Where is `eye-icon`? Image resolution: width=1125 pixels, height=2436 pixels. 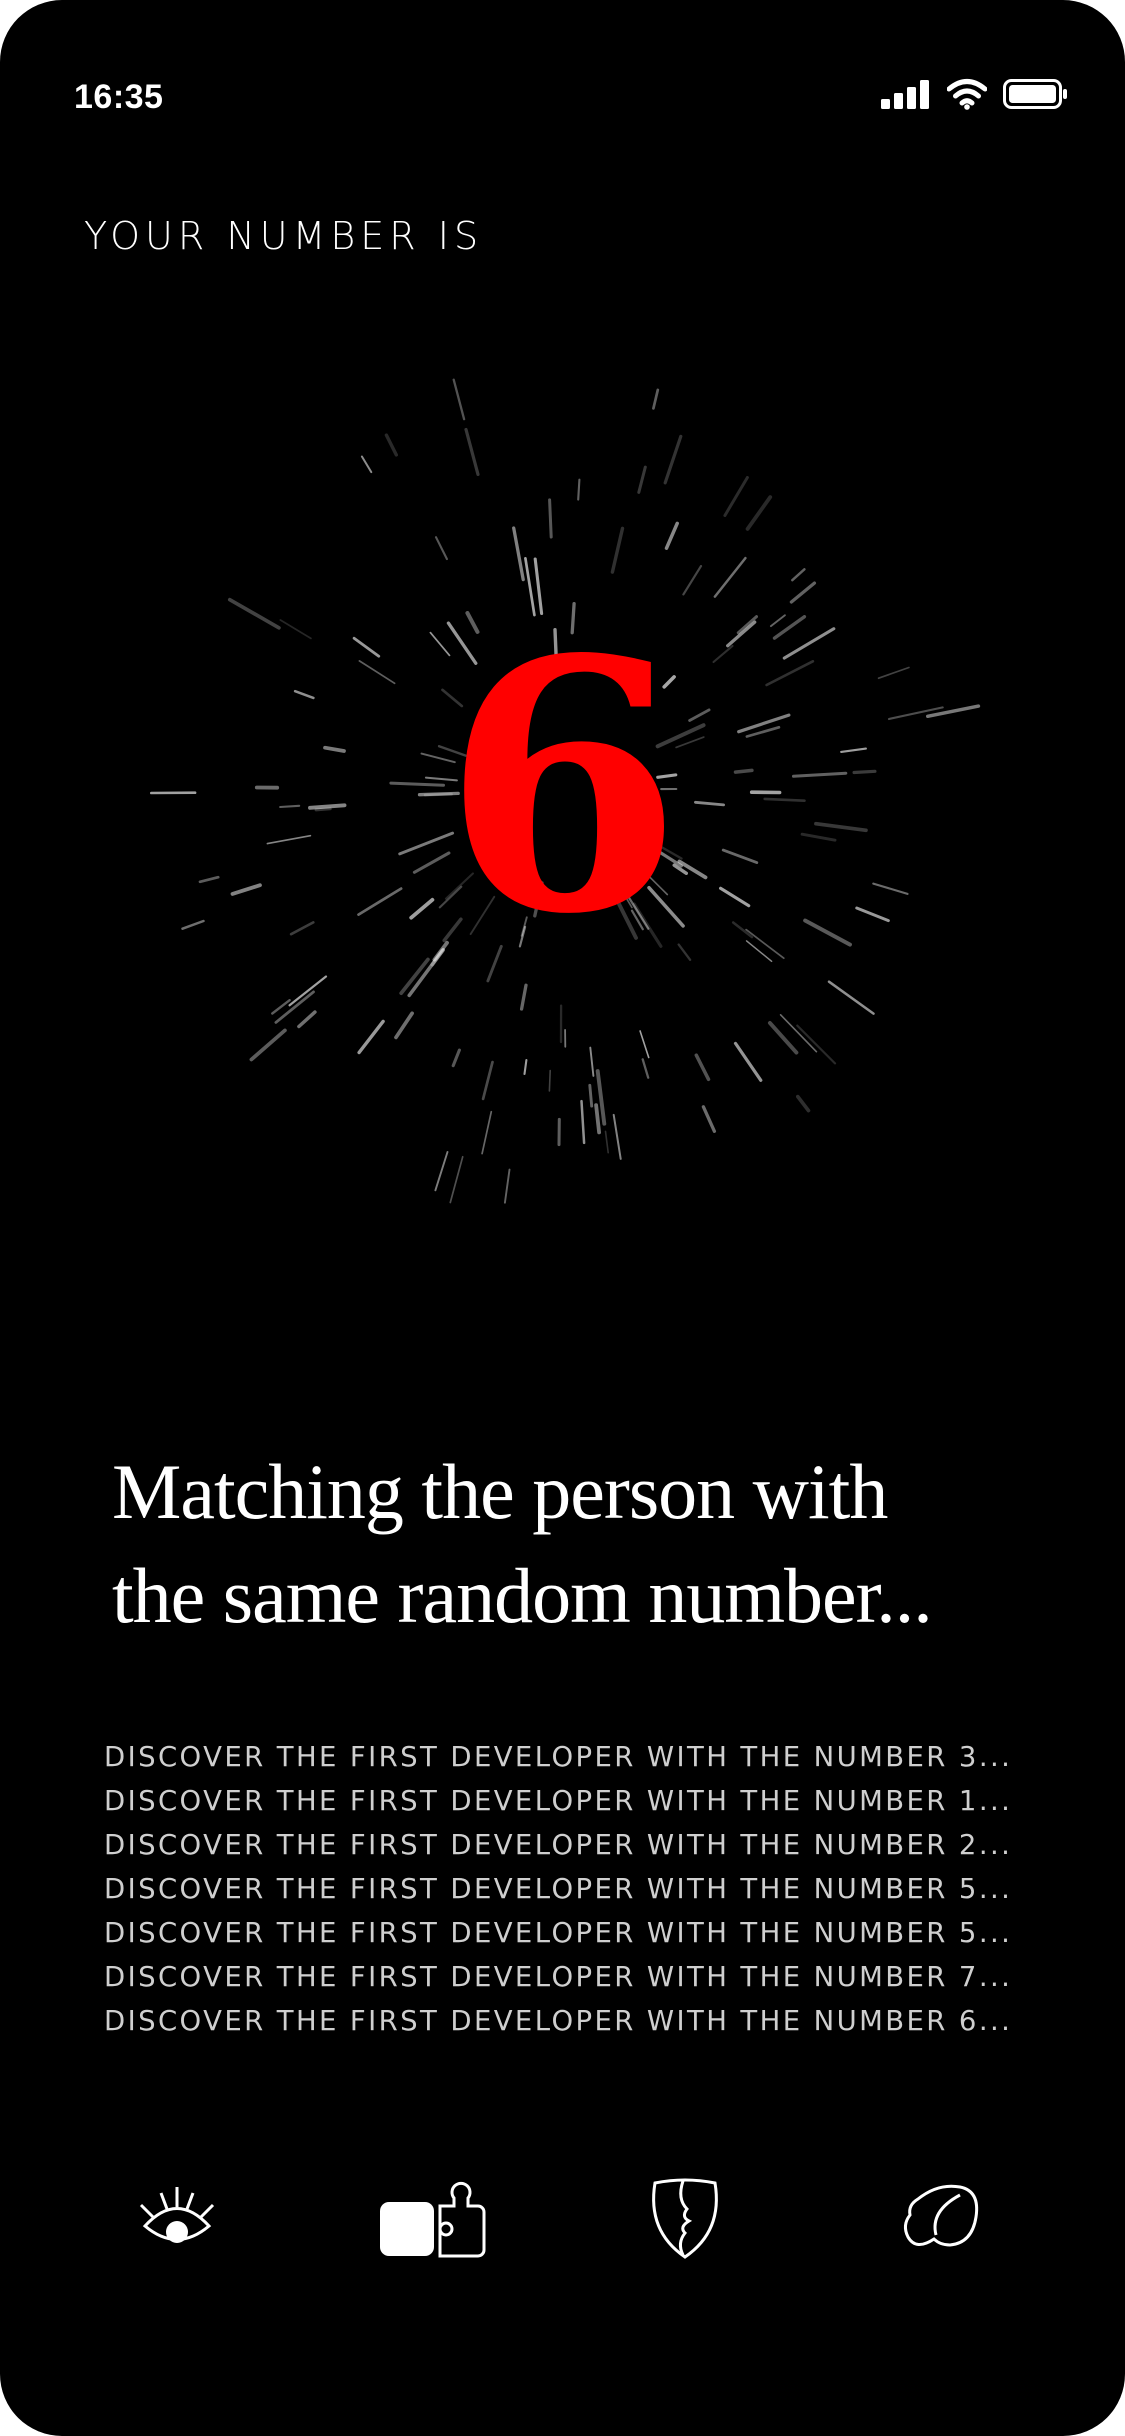
eye-icon is located at coordinates (177, 2220).